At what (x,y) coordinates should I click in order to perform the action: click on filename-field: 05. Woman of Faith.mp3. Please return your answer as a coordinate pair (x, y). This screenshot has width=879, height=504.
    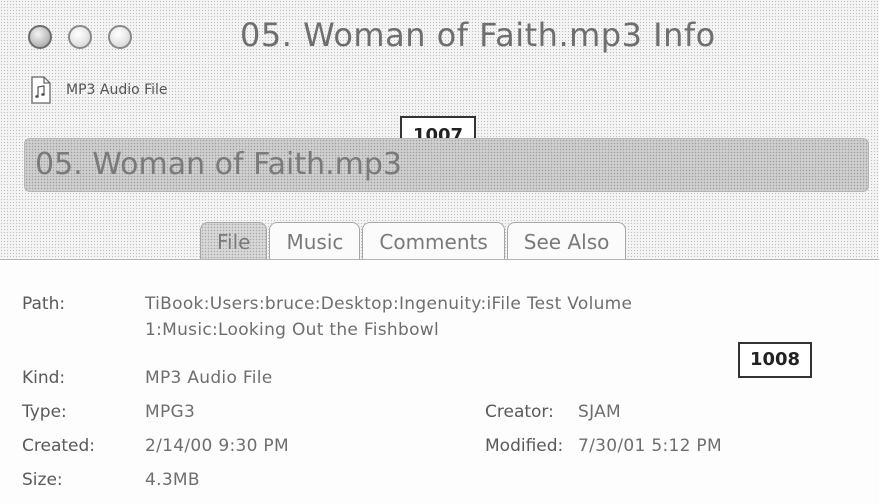
    Looking at the image, I should click on (446, 165).